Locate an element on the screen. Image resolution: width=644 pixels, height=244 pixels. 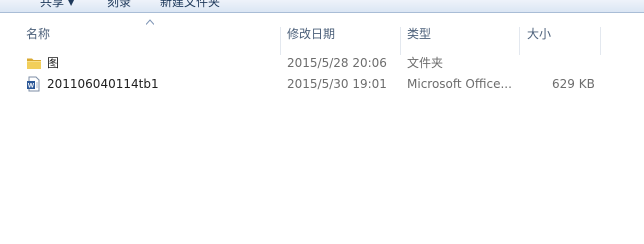
new-folder-button: 新建文件夹 is located at coordinates (190, 6).